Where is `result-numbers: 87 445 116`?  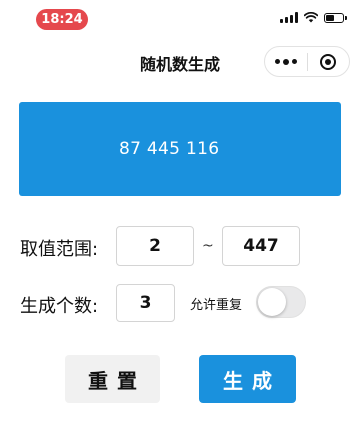 result-numbers: 87 445 116 is located at coordinates (169, 149).